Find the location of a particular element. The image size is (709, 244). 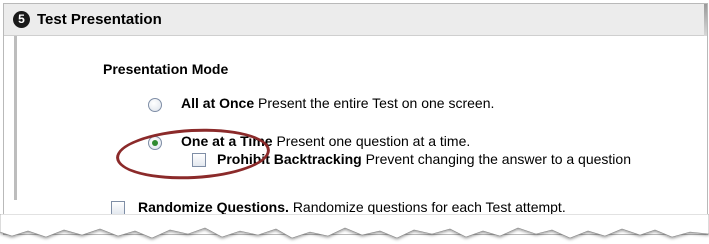

randomize-questions-label: Randomize Questions. is located at coordinates (213, 207).